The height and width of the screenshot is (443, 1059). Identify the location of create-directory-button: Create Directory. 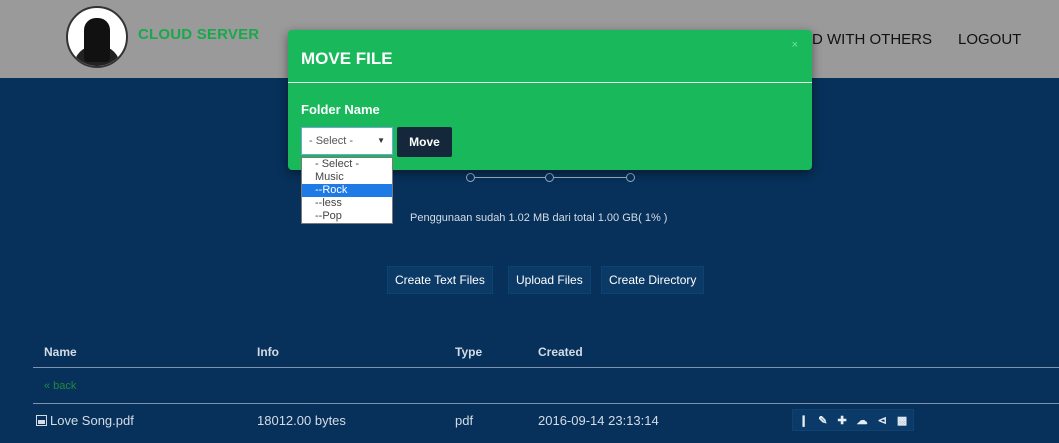
(653, 280).